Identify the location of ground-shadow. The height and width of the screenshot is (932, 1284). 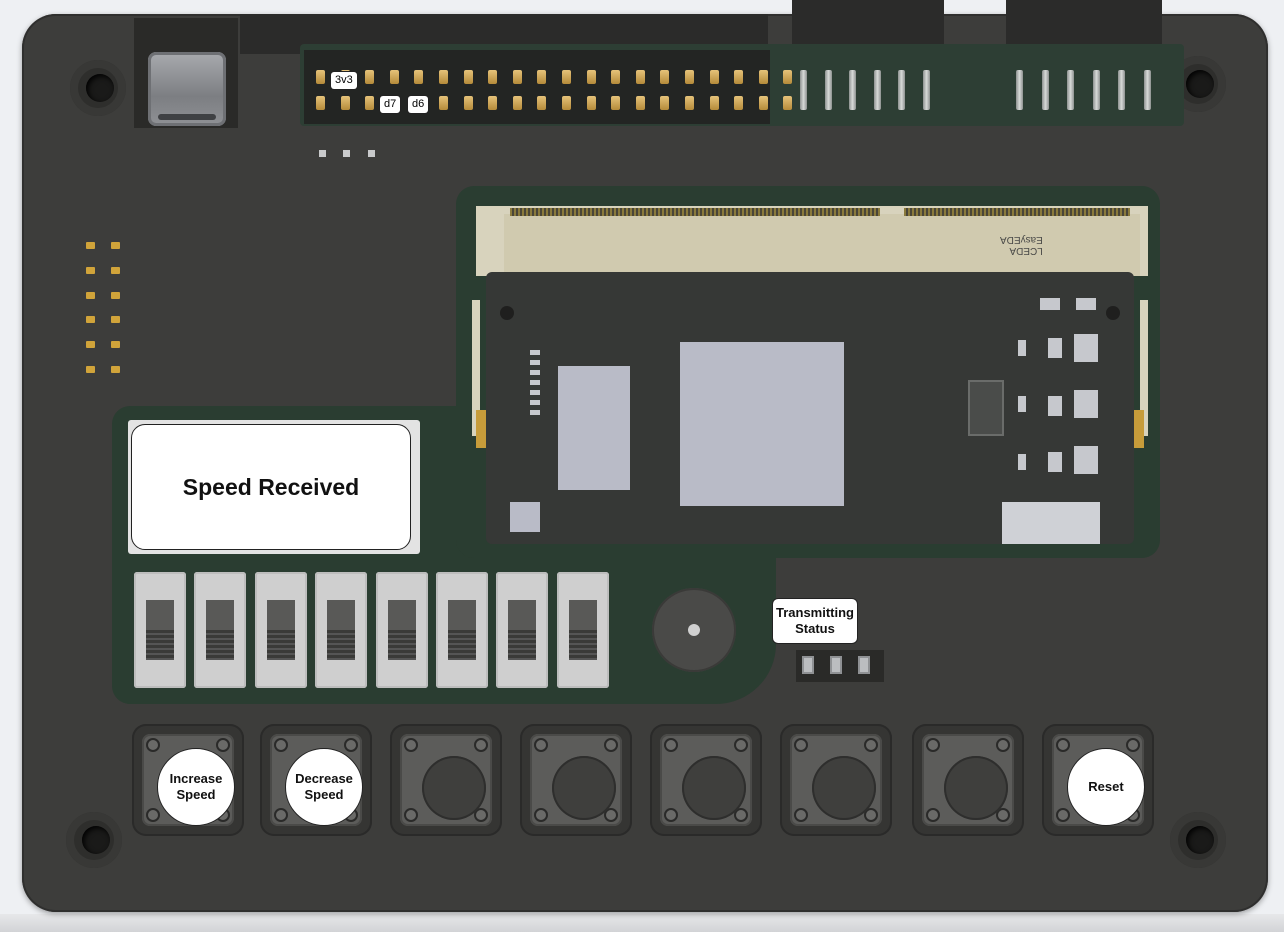
(642, 923).